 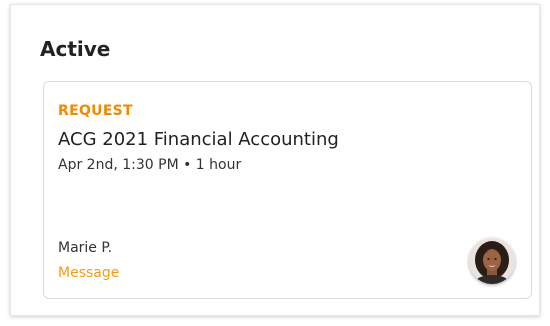 I want to click on tutor-avatar-icon, so click(x=492, y=261).